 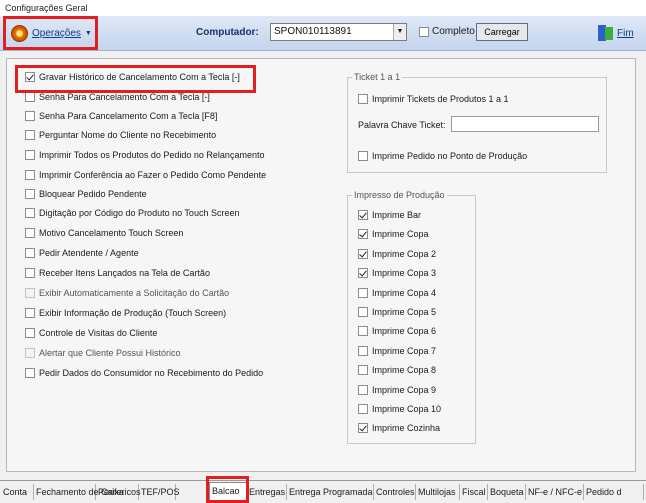 What do you see at coordinates (404, 273) in the screenshot?
I see `impresso-label: Imprime Copa 3` at bounding box center [404, 273].